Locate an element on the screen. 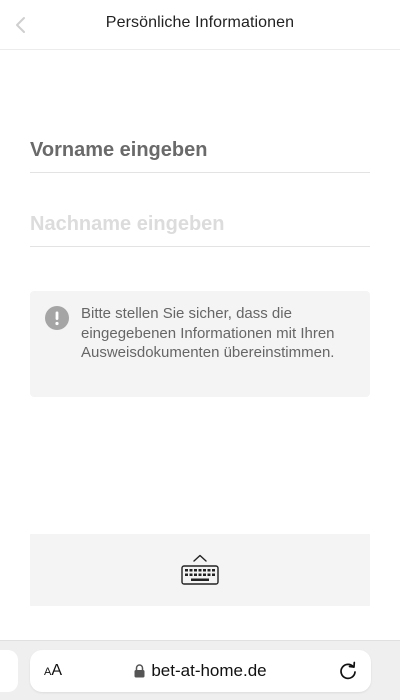 This screenshot has width=400, height=700. last-name-input is located at coordinates (200, 229).